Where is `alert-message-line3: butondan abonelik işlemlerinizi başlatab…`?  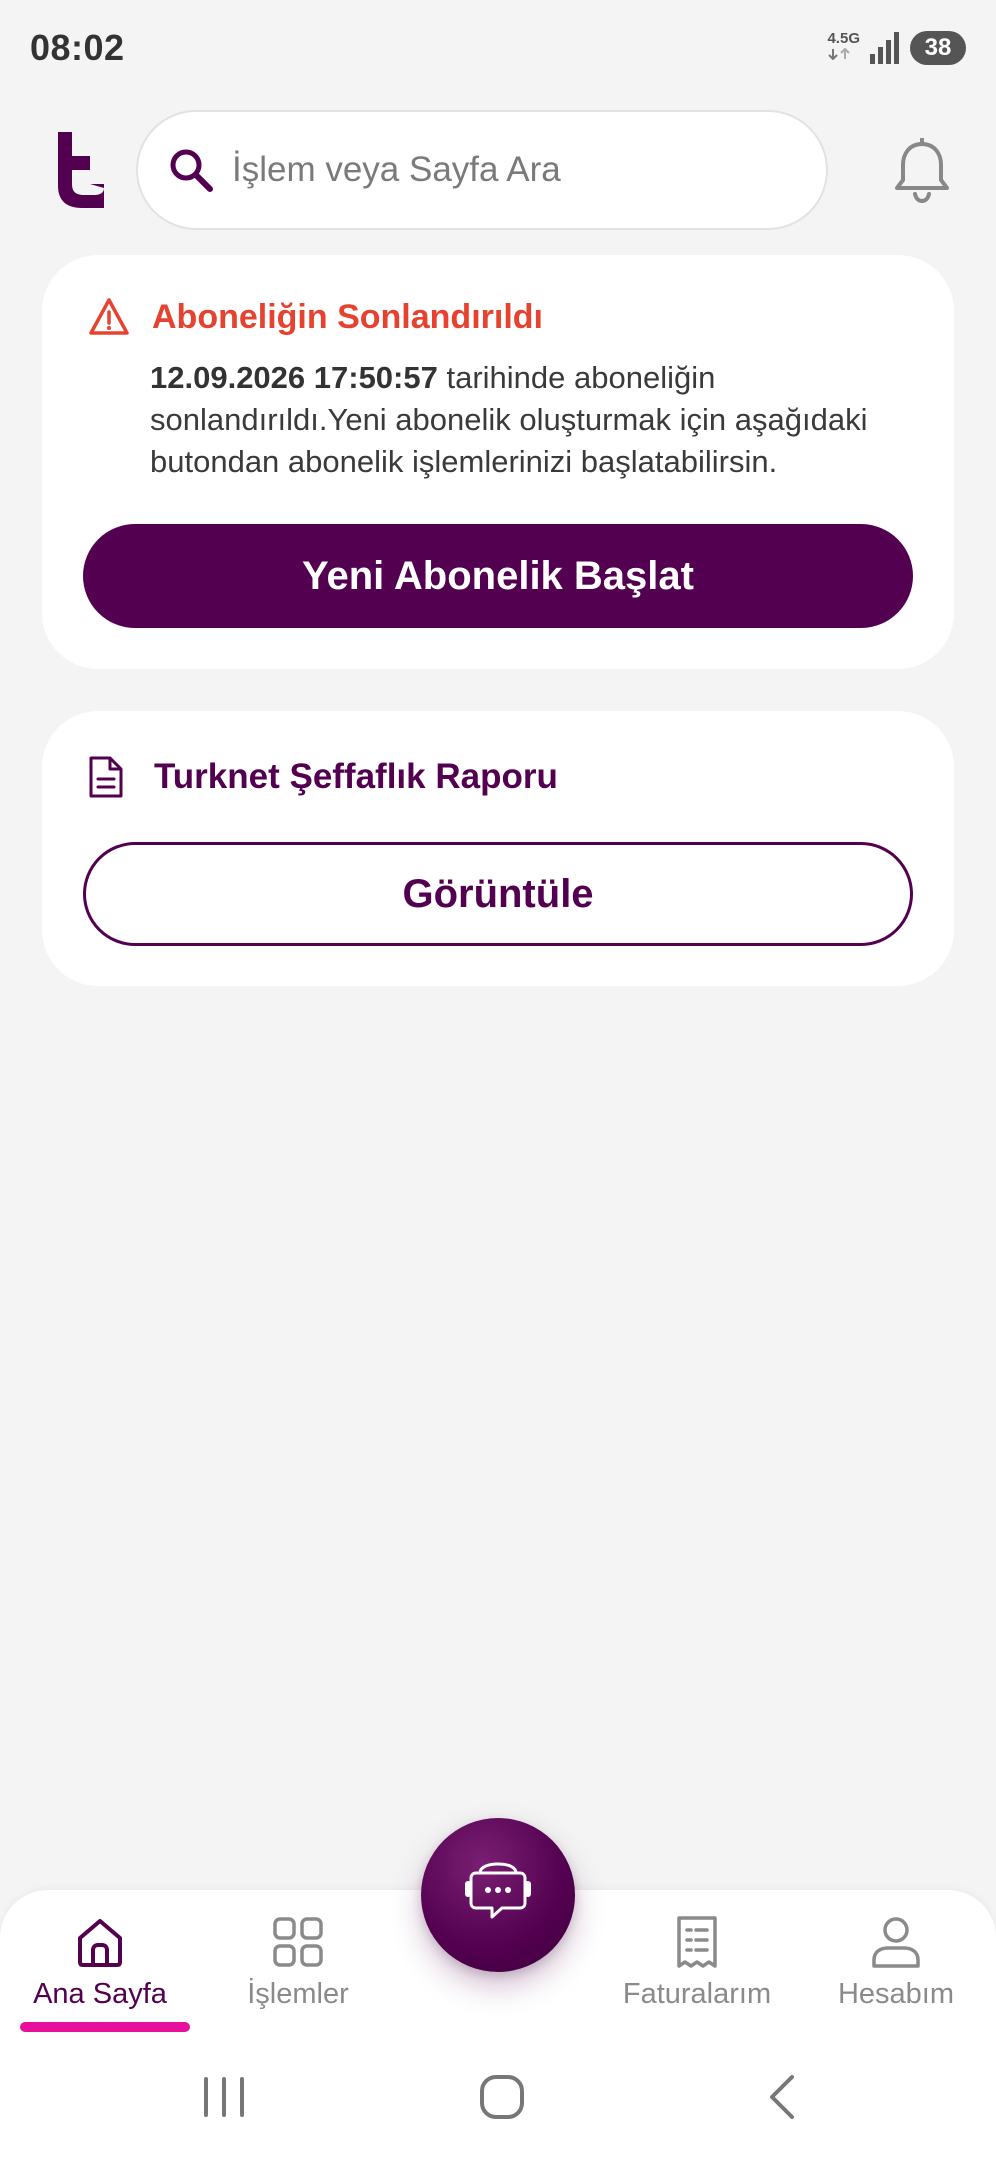 alert-message-line3: butondan abonelik işlemlerinizi başlatab… is located at coordinates (464, 461).